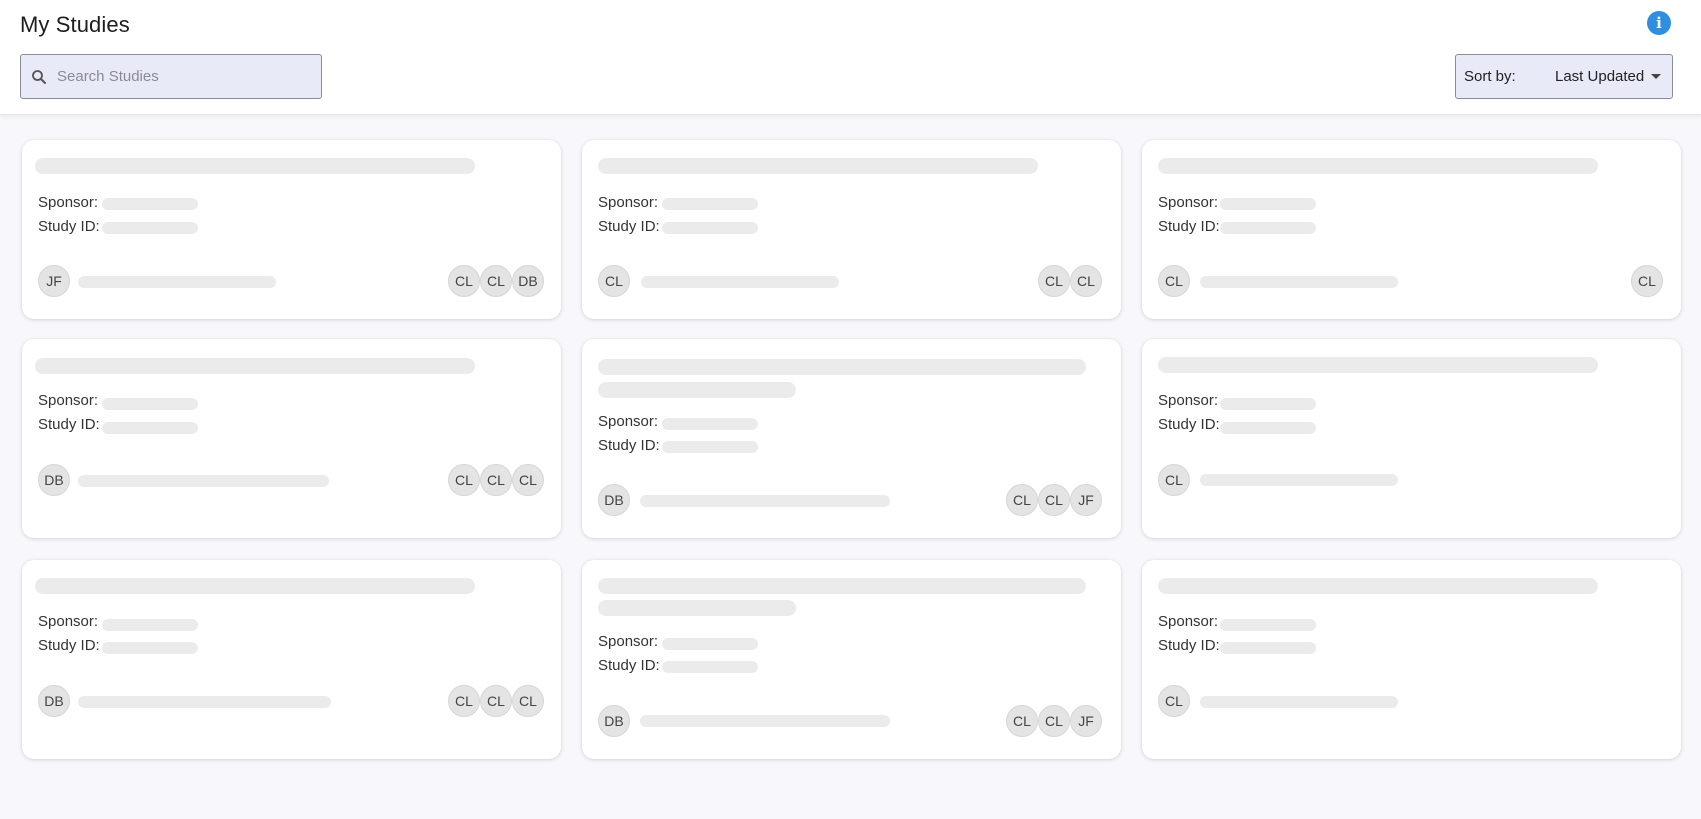 Image resolution: width=1701 pixels, height=819 pixels. Describe the element at coordinates (1659, 23) in the screenshot. I see `info-icon: i` at that location.